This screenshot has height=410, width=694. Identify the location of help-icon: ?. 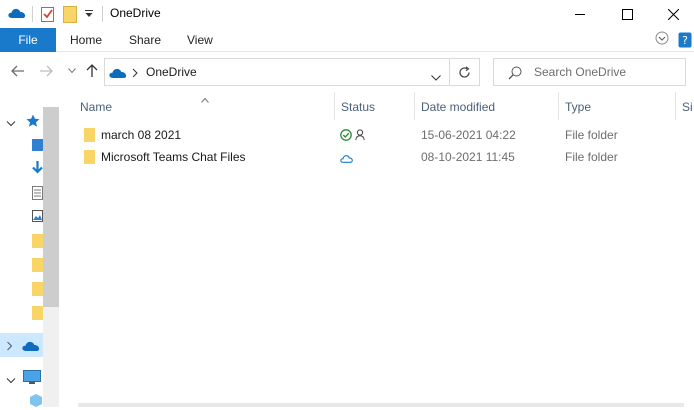
(685, 41).